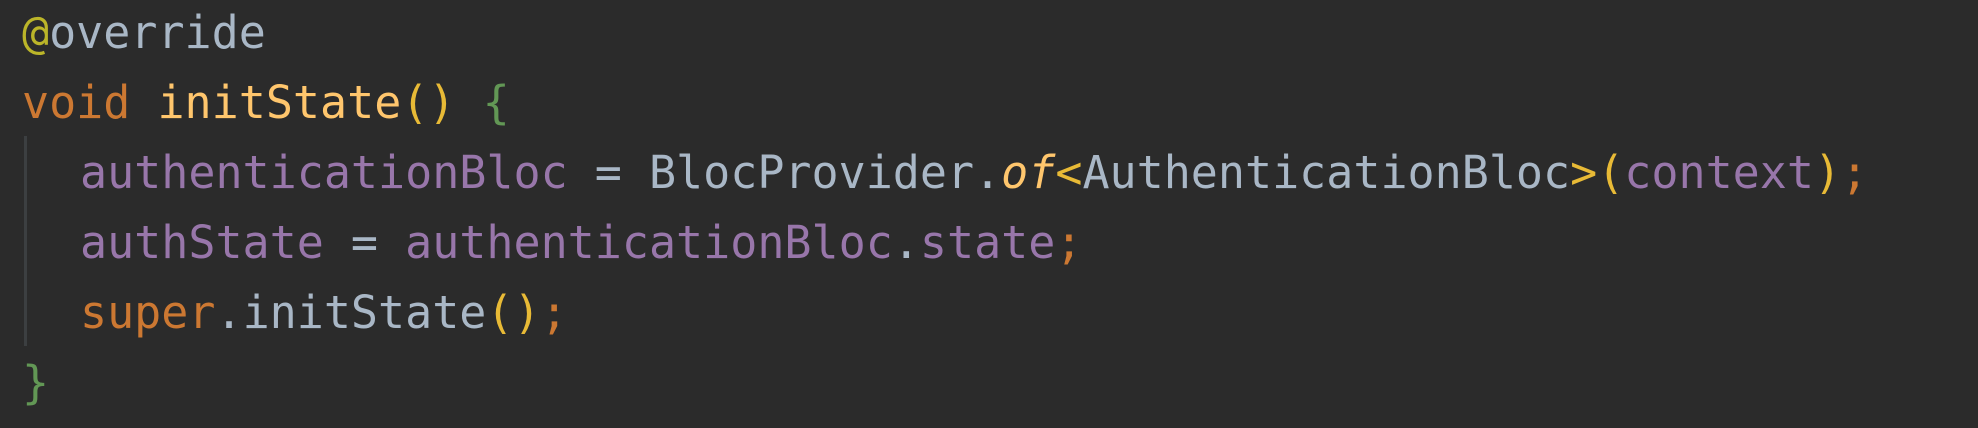  What do you see at coordinates (36, 32) in the screenshot?
I see `annotation-symbol: @` at bounding box center [36, 32].